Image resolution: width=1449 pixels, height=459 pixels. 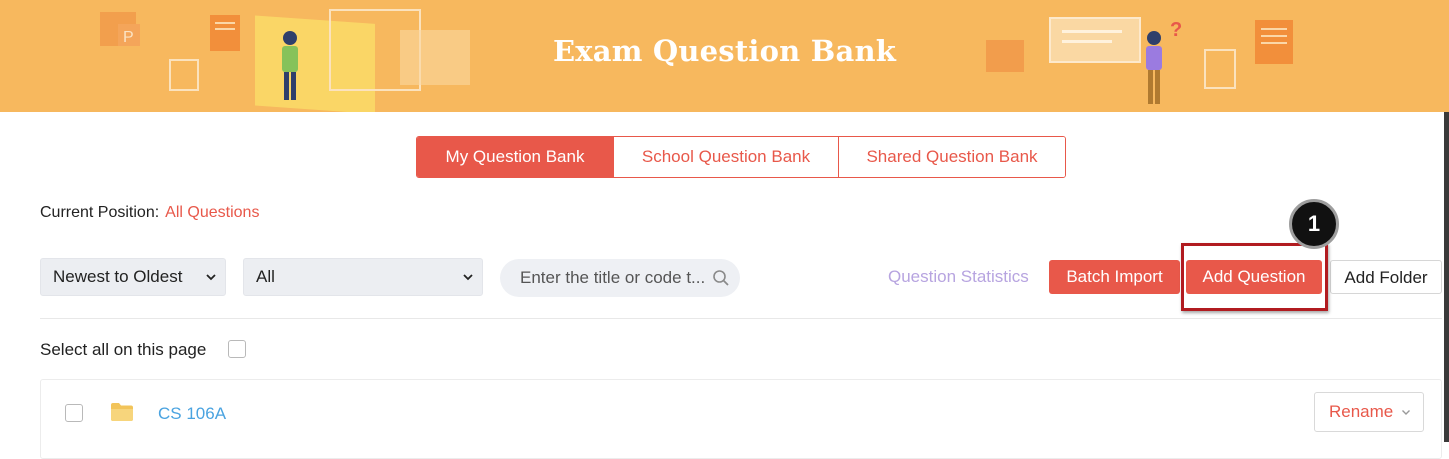 I want to click on breadcrumb: Current Position: All Questions, so click(x=149, y=213).